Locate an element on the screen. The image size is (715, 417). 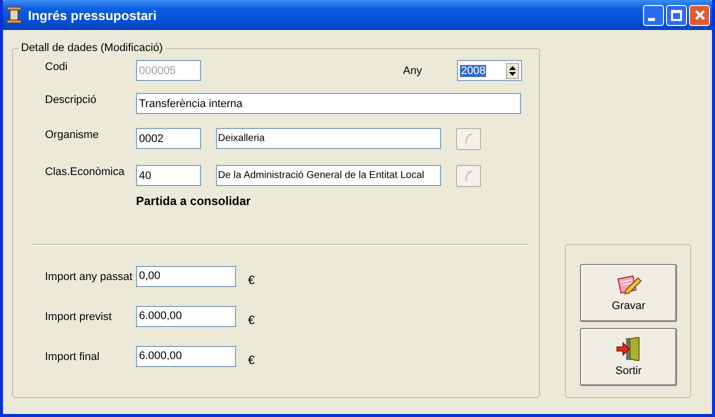
field-label: Descripció is located at coordinates (71, 99).